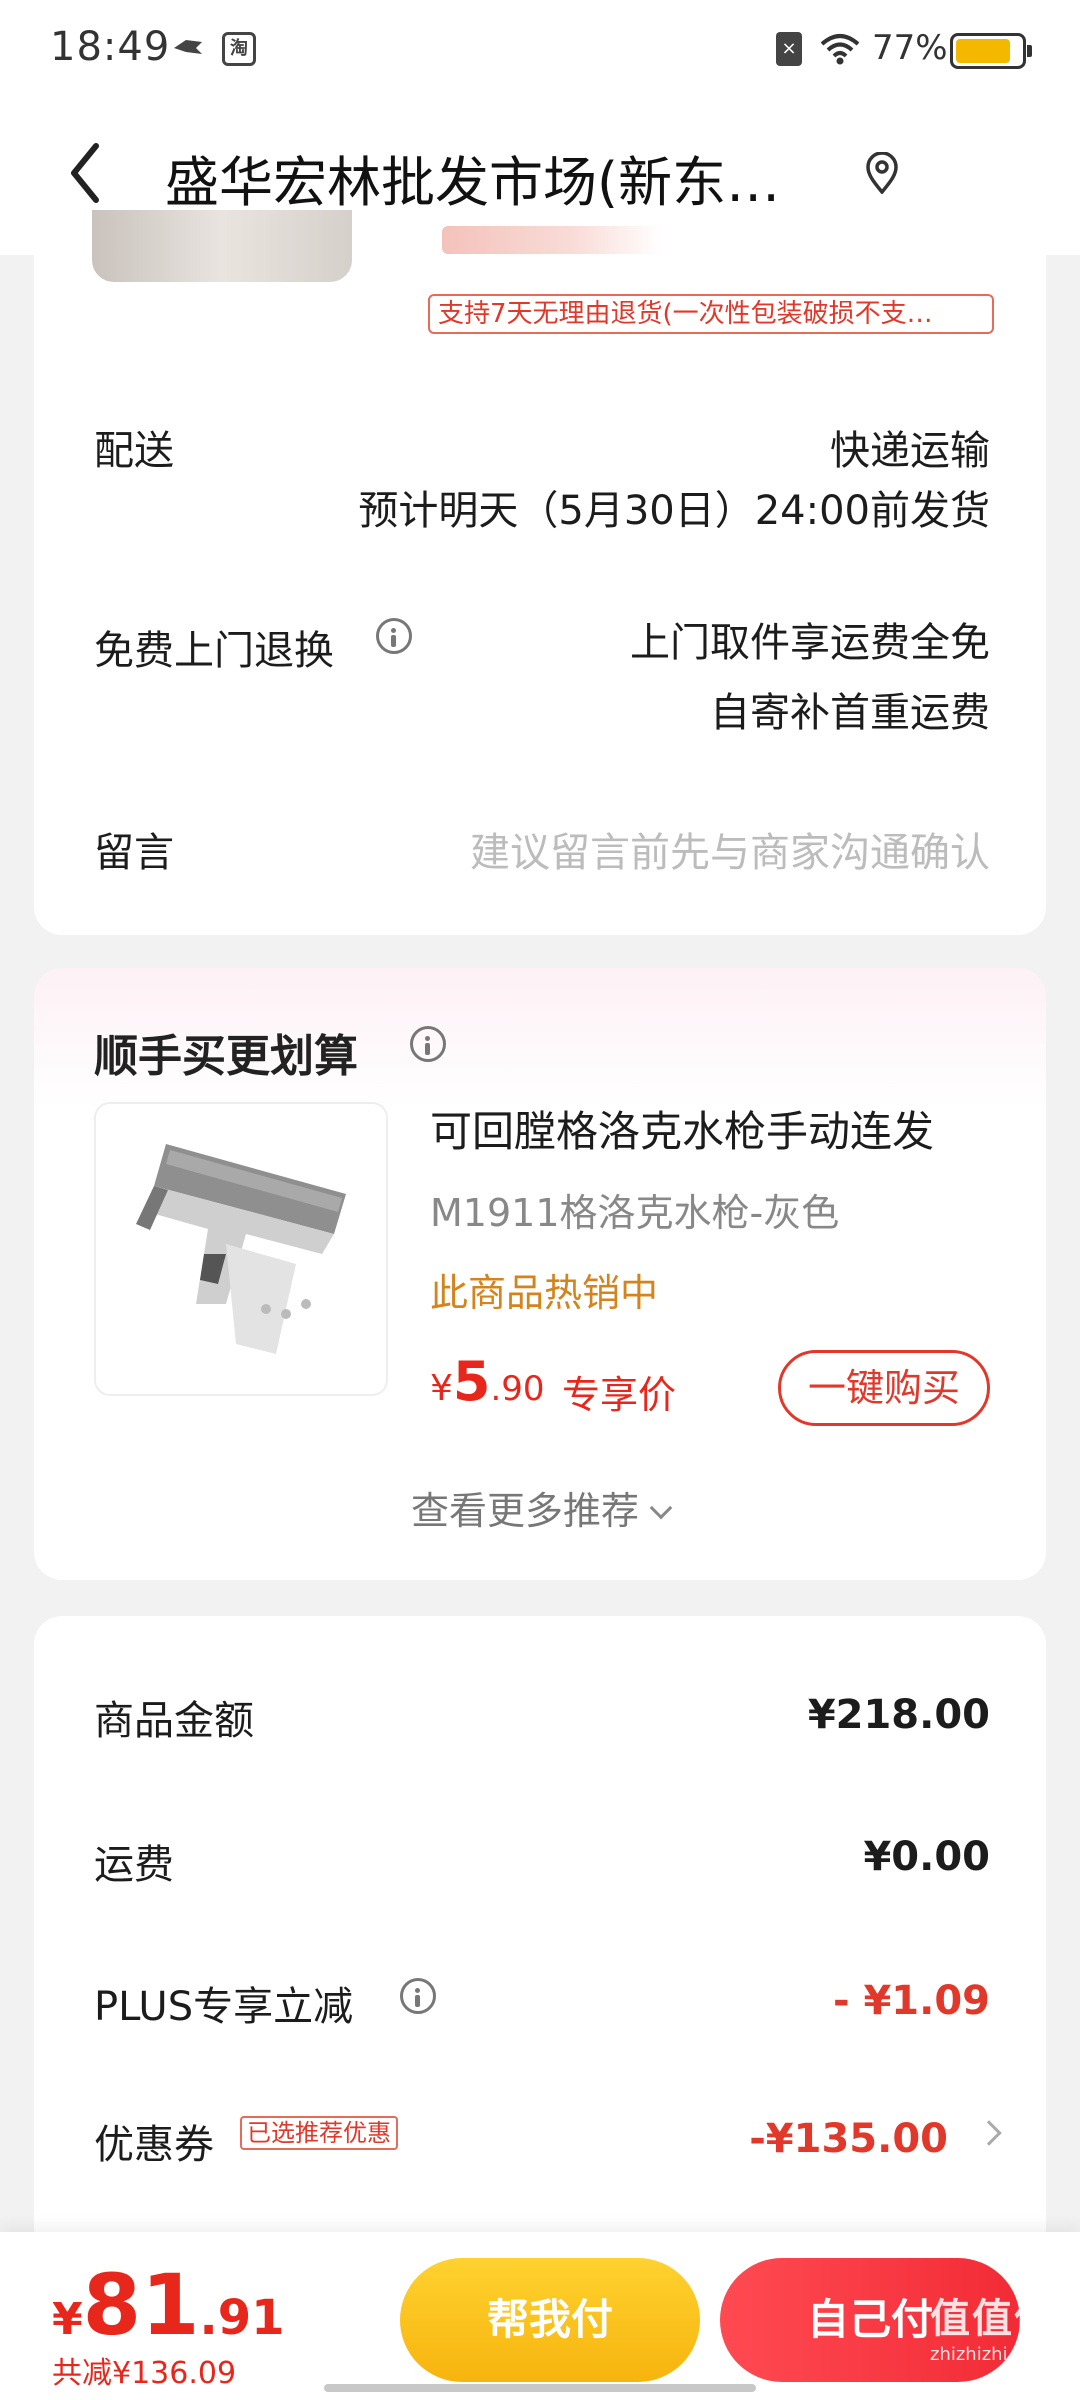  What do you see at coordinates (674, 511) in the screenshot?
I see `delivery-estimate: 预计明天（5月30日）24:00前发货` at bounding box center [674, 511].